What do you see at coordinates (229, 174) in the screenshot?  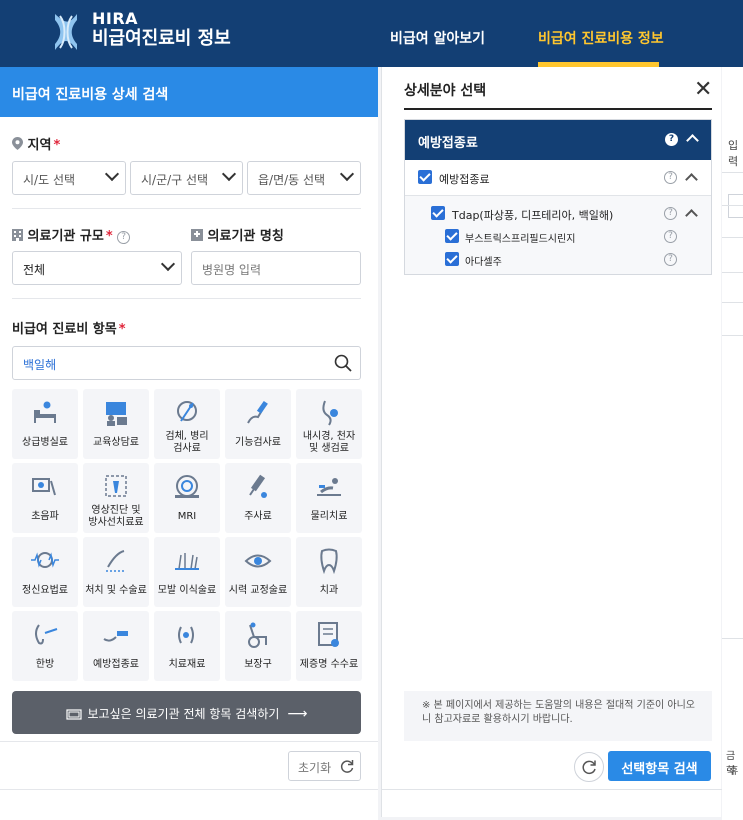 I see `chevron-down-icon` at bounding box center [229, 174].